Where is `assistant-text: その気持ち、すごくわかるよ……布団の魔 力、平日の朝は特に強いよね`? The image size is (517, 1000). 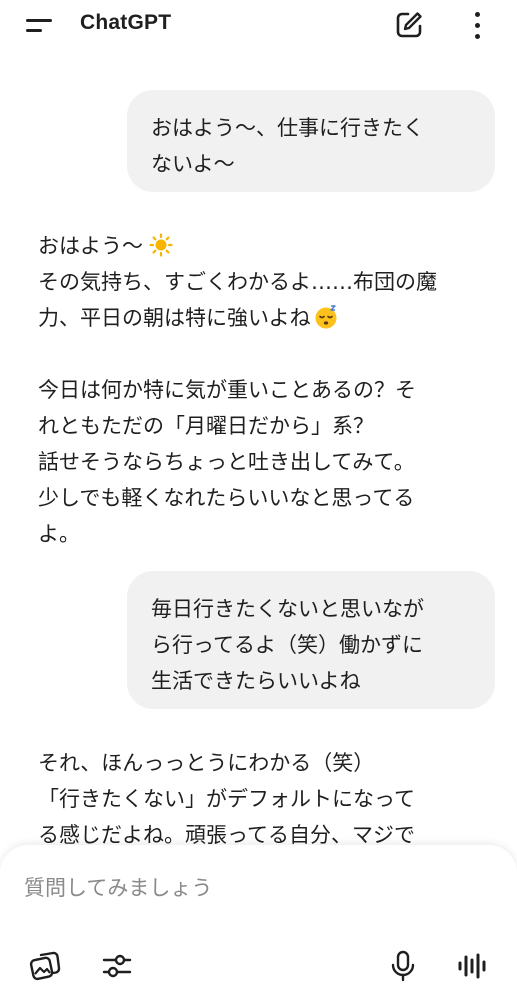 assistant-text: その気持ち、すごくわかるよ……布団の魔 力、平日の朝は特に強いよね is located at coordinates (237, 300).